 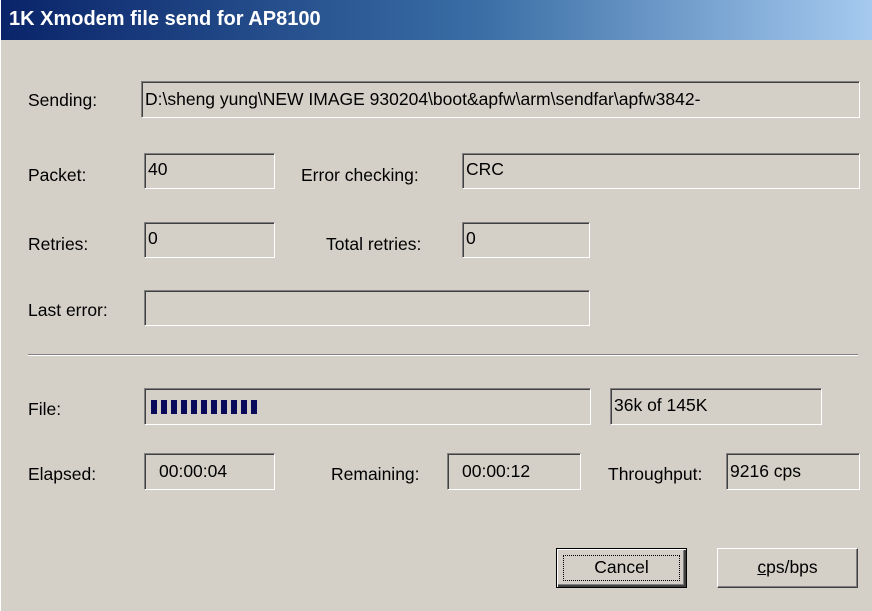 I want to click on sending-label: Sending:, so click(x=63, y=100).